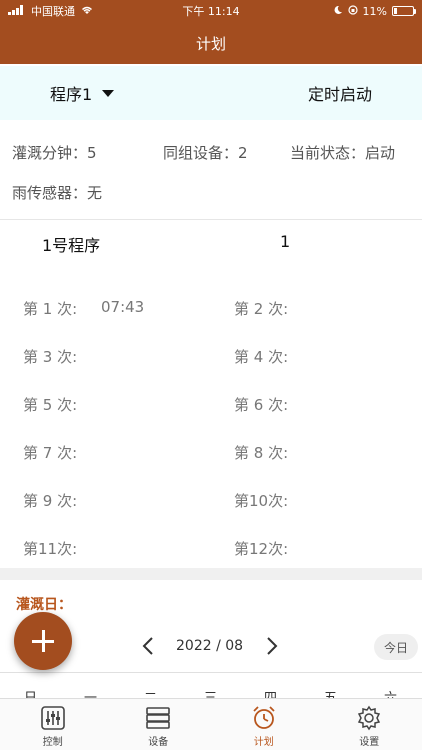 The width and height of the screenshot is (422, 750). I want to click on current-month: 2022 / 08, so click(210, 646).